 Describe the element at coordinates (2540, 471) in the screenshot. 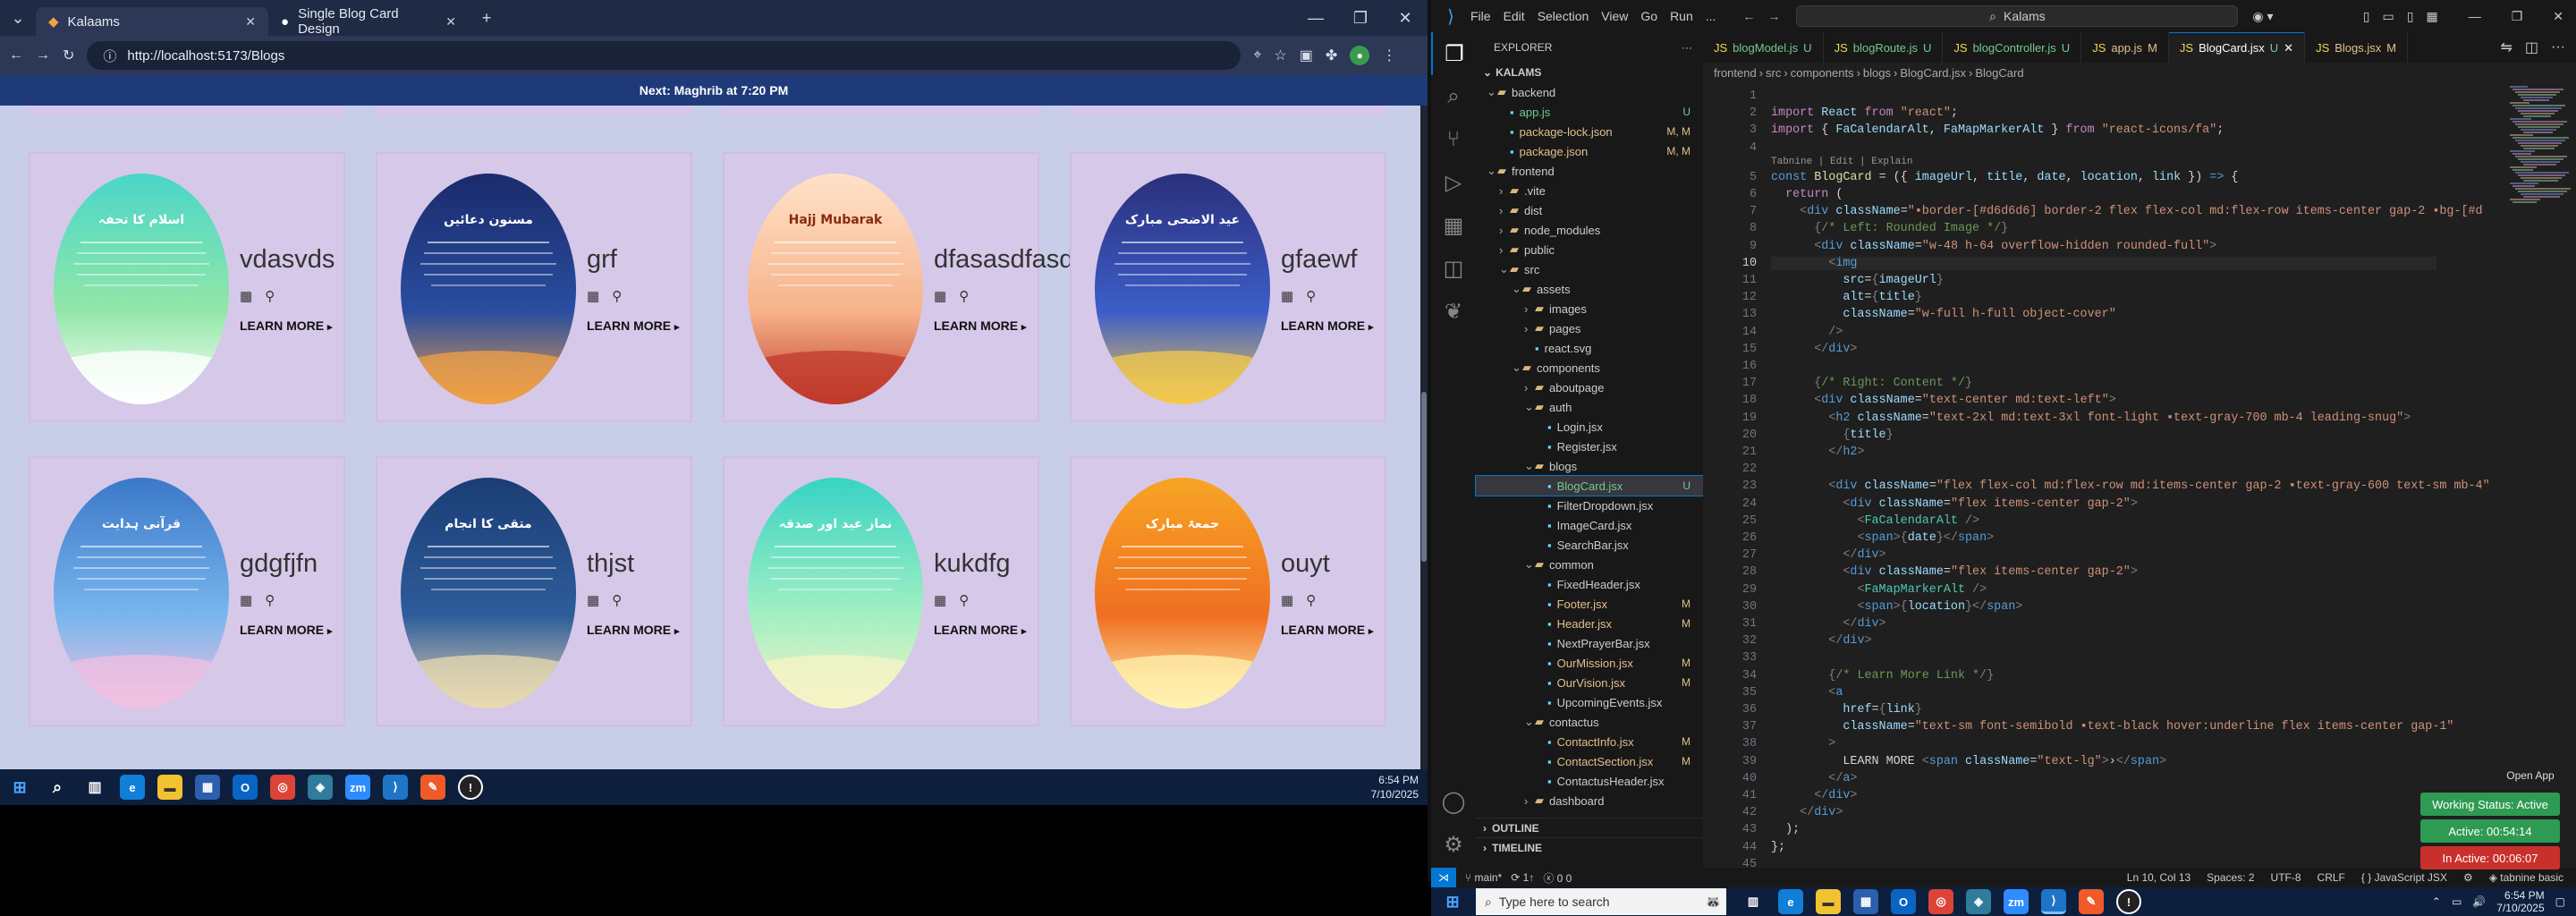

I see `minimap` at that location.